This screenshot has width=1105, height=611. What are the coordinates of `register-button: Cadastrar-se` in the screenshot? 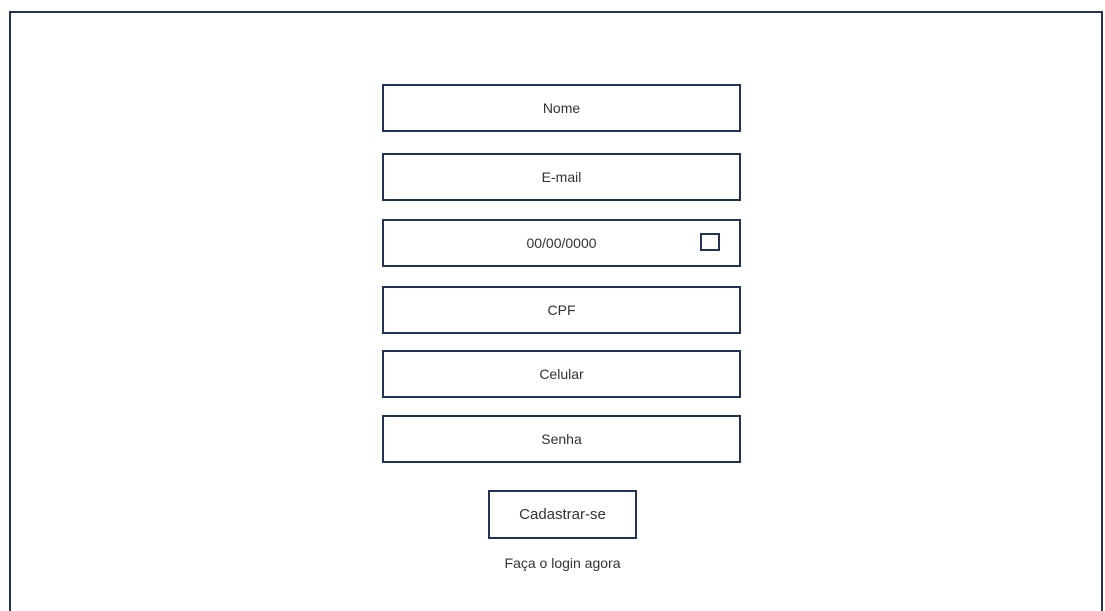 It's located at (562, 514).